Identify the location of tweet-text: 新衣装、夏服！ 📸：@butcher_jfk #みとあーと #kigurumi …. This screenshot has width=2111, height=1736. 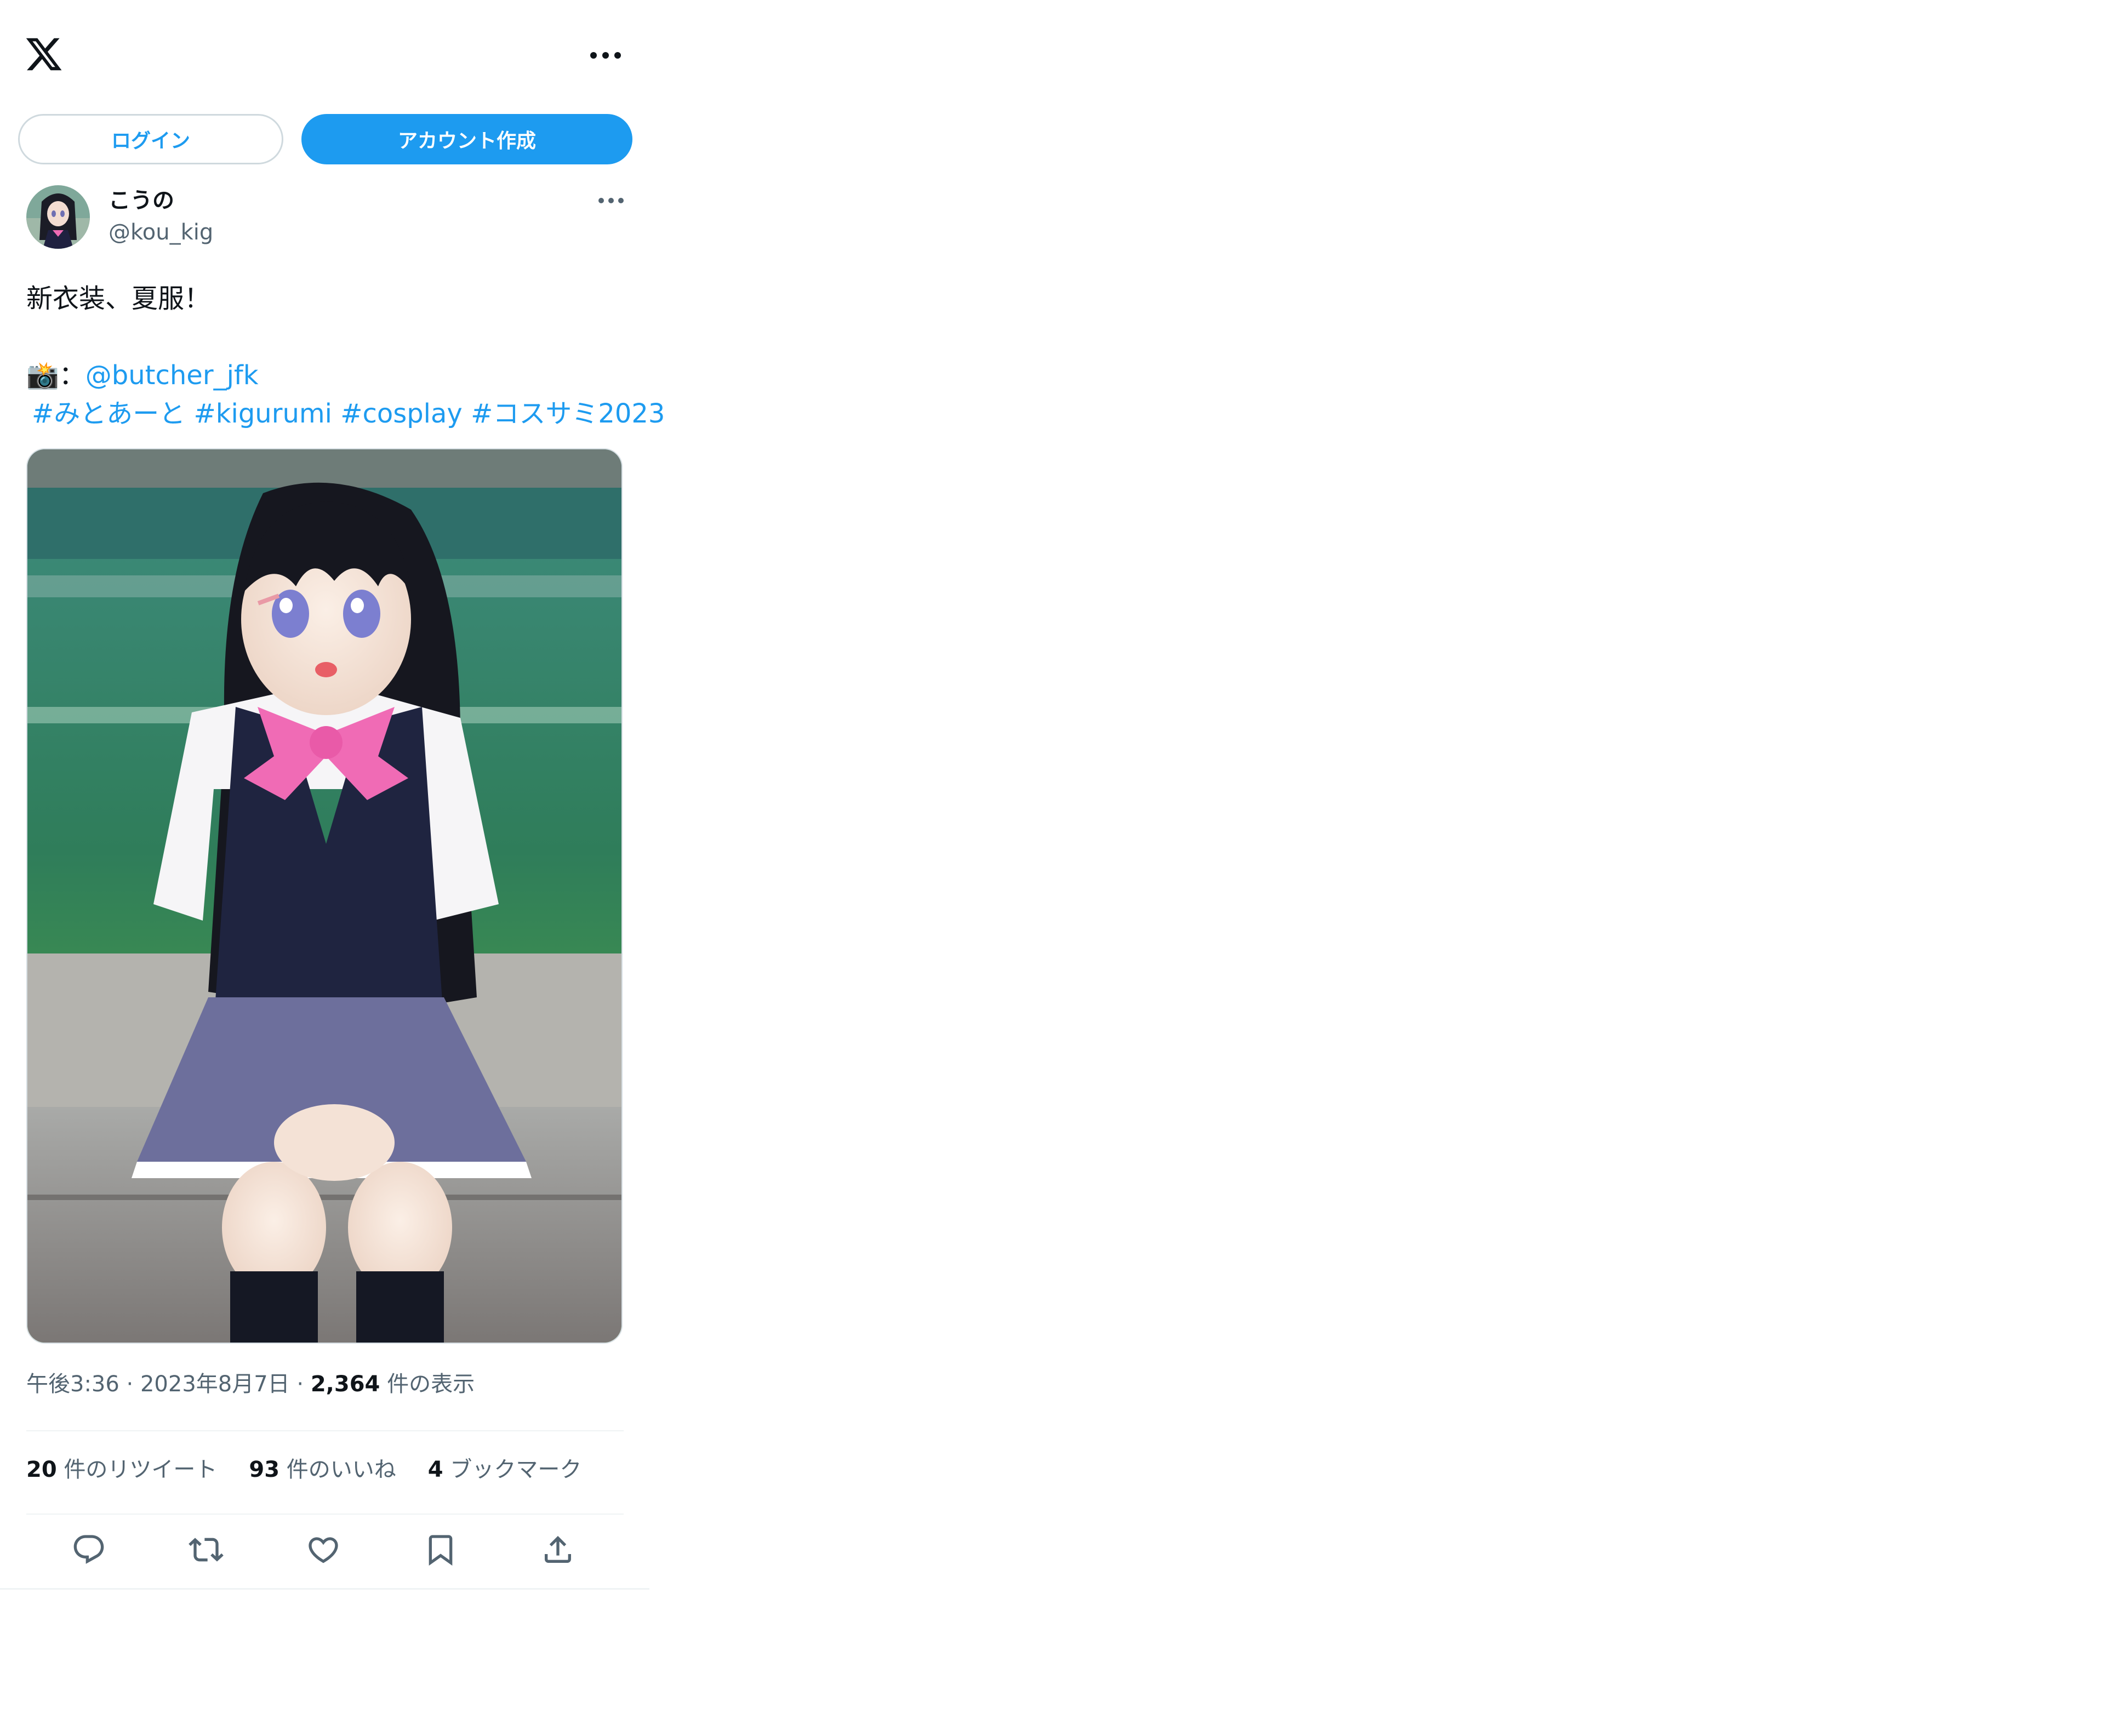
(345, 356).